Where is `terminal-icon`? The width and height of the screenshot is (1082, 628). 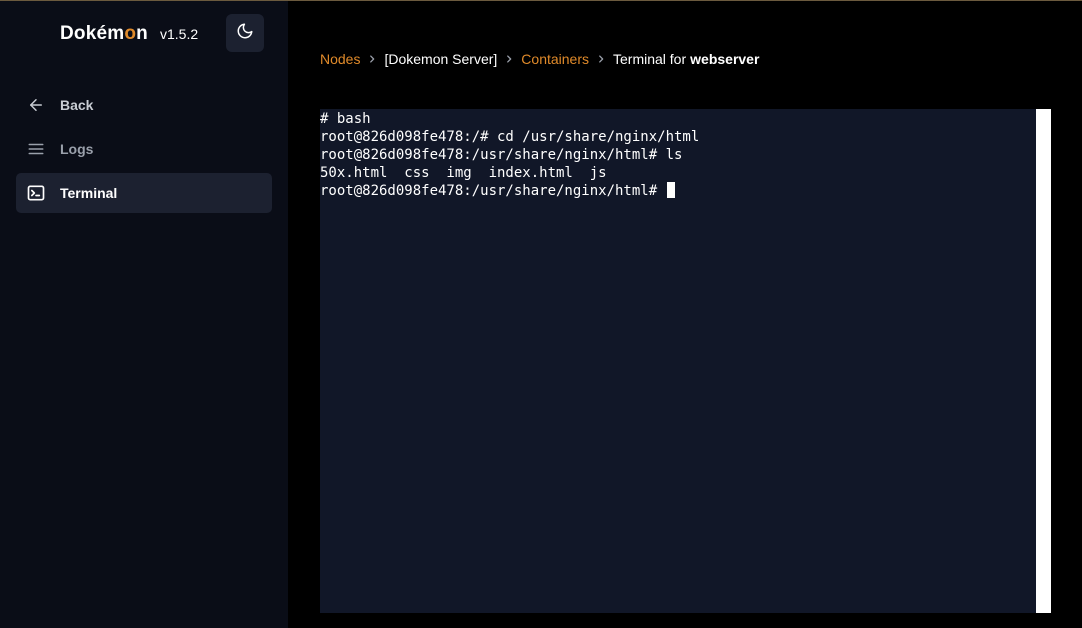
terminal-icon is located at coordinates (36, 193).